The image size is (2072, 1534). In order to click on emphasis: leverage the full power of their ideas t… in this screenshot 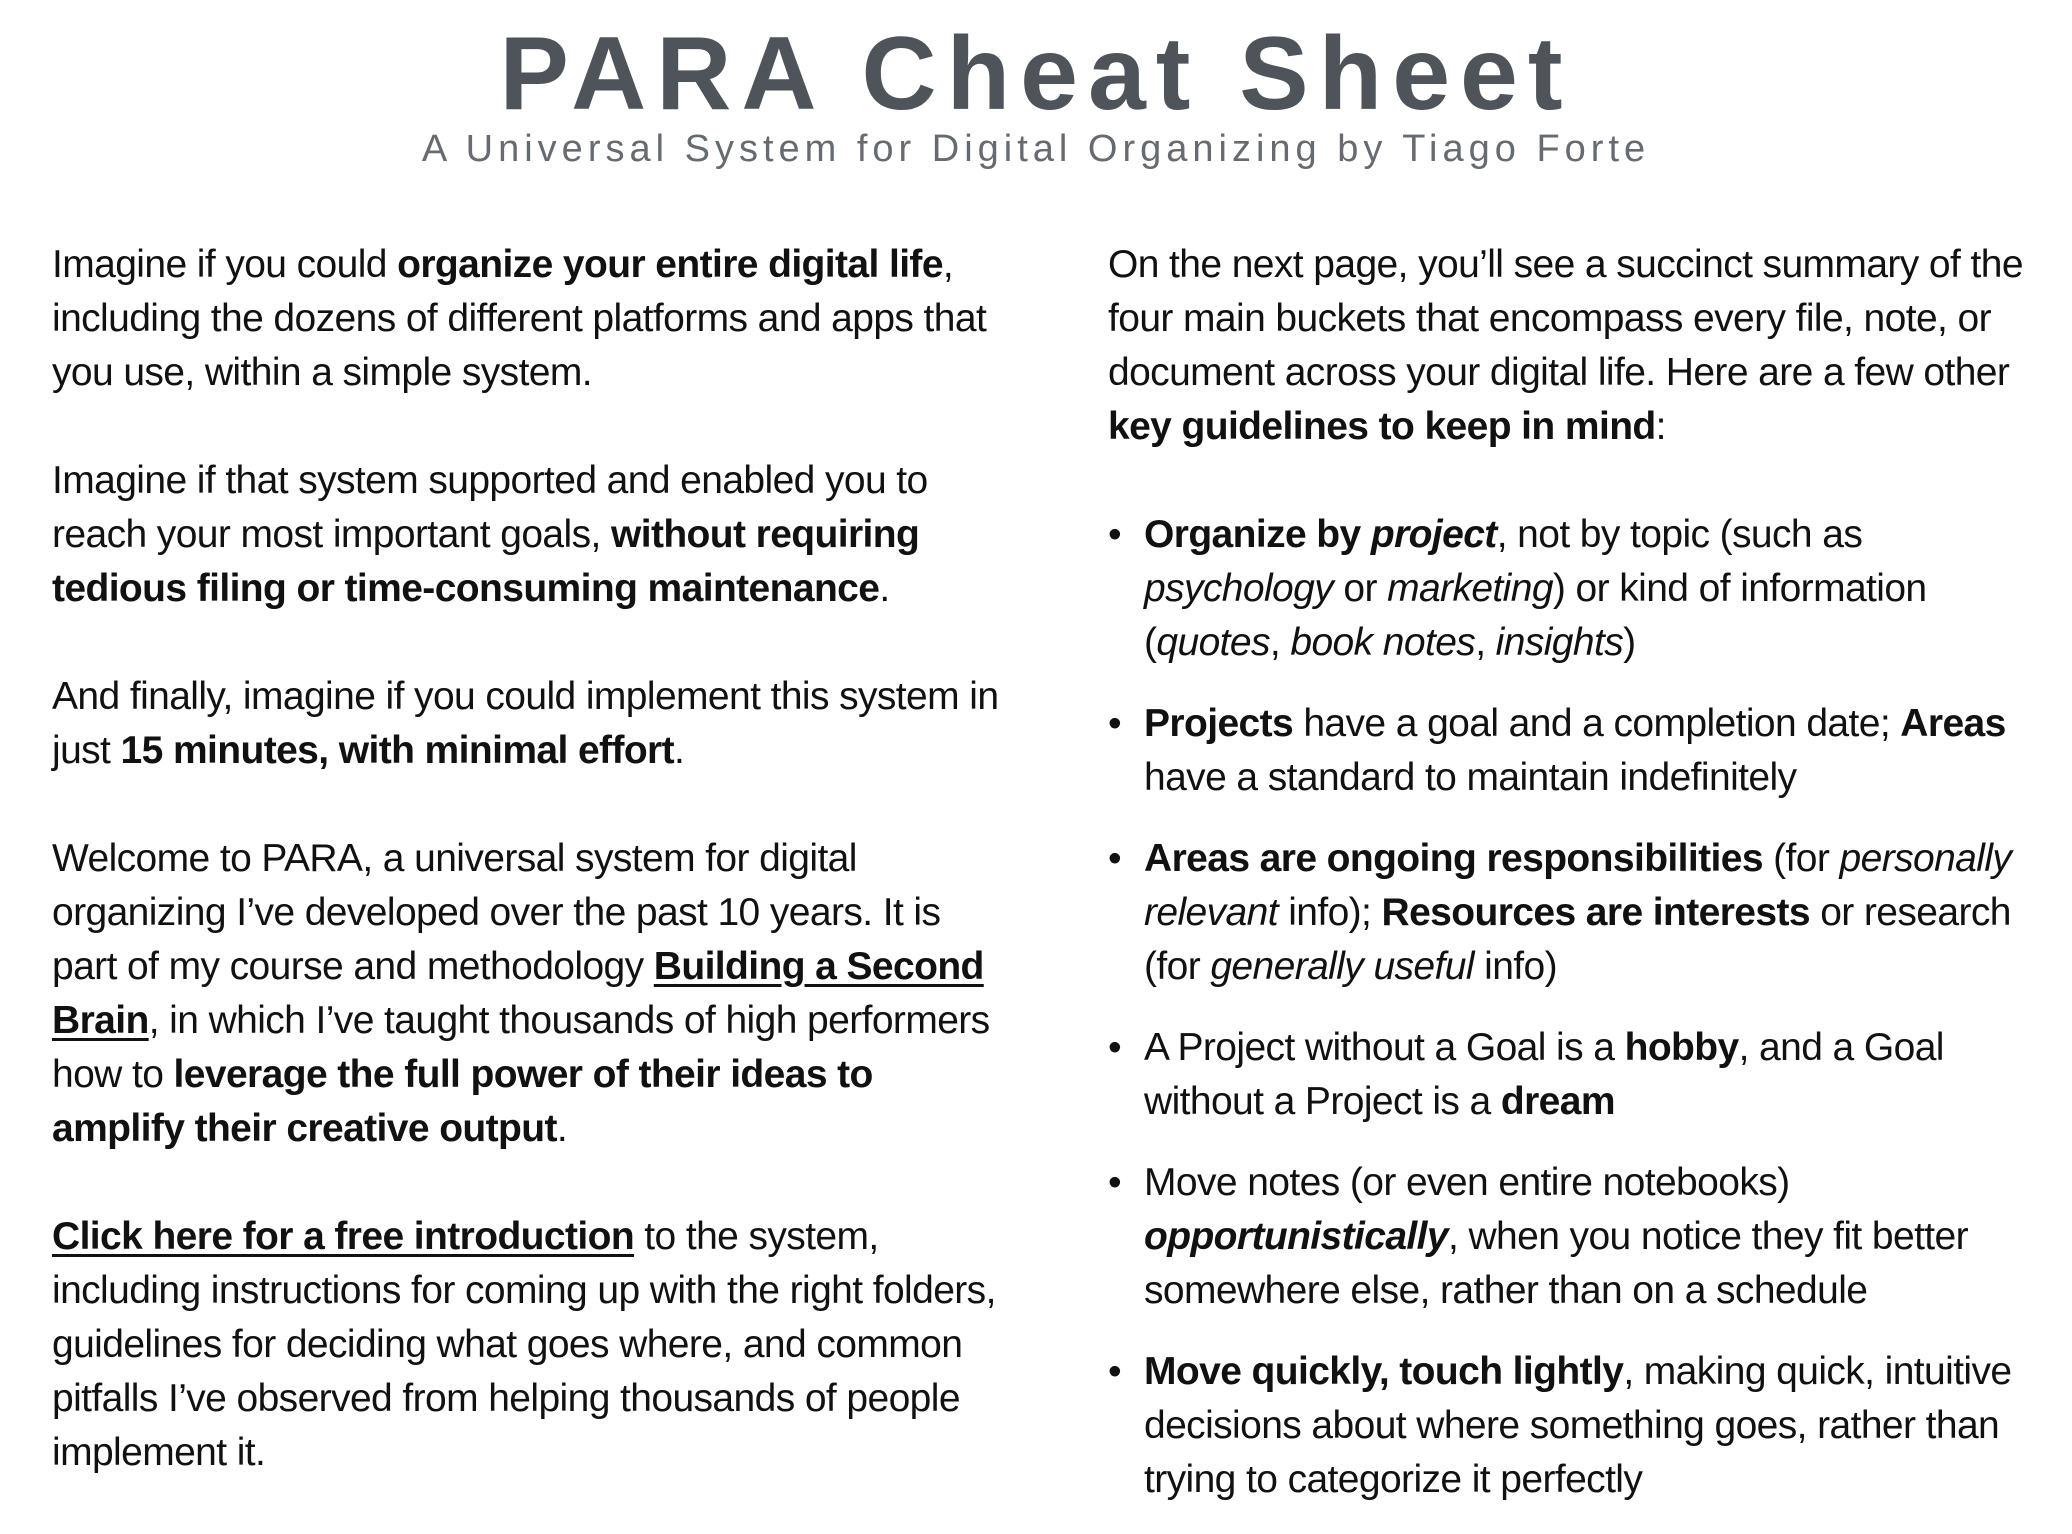, I will do `click(462, 1101)`.